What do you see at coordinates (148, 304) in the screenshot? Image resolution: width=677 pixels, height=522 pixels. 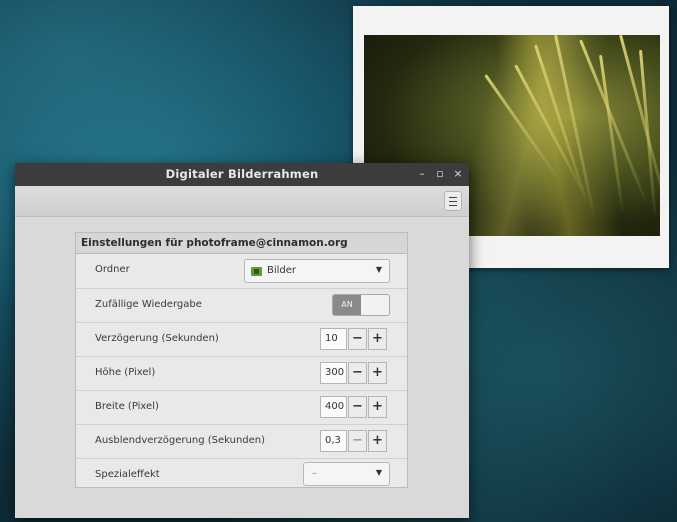 I see `shuffle-label: Zufällige Wiedergabe` at bounding box center [148, 304].